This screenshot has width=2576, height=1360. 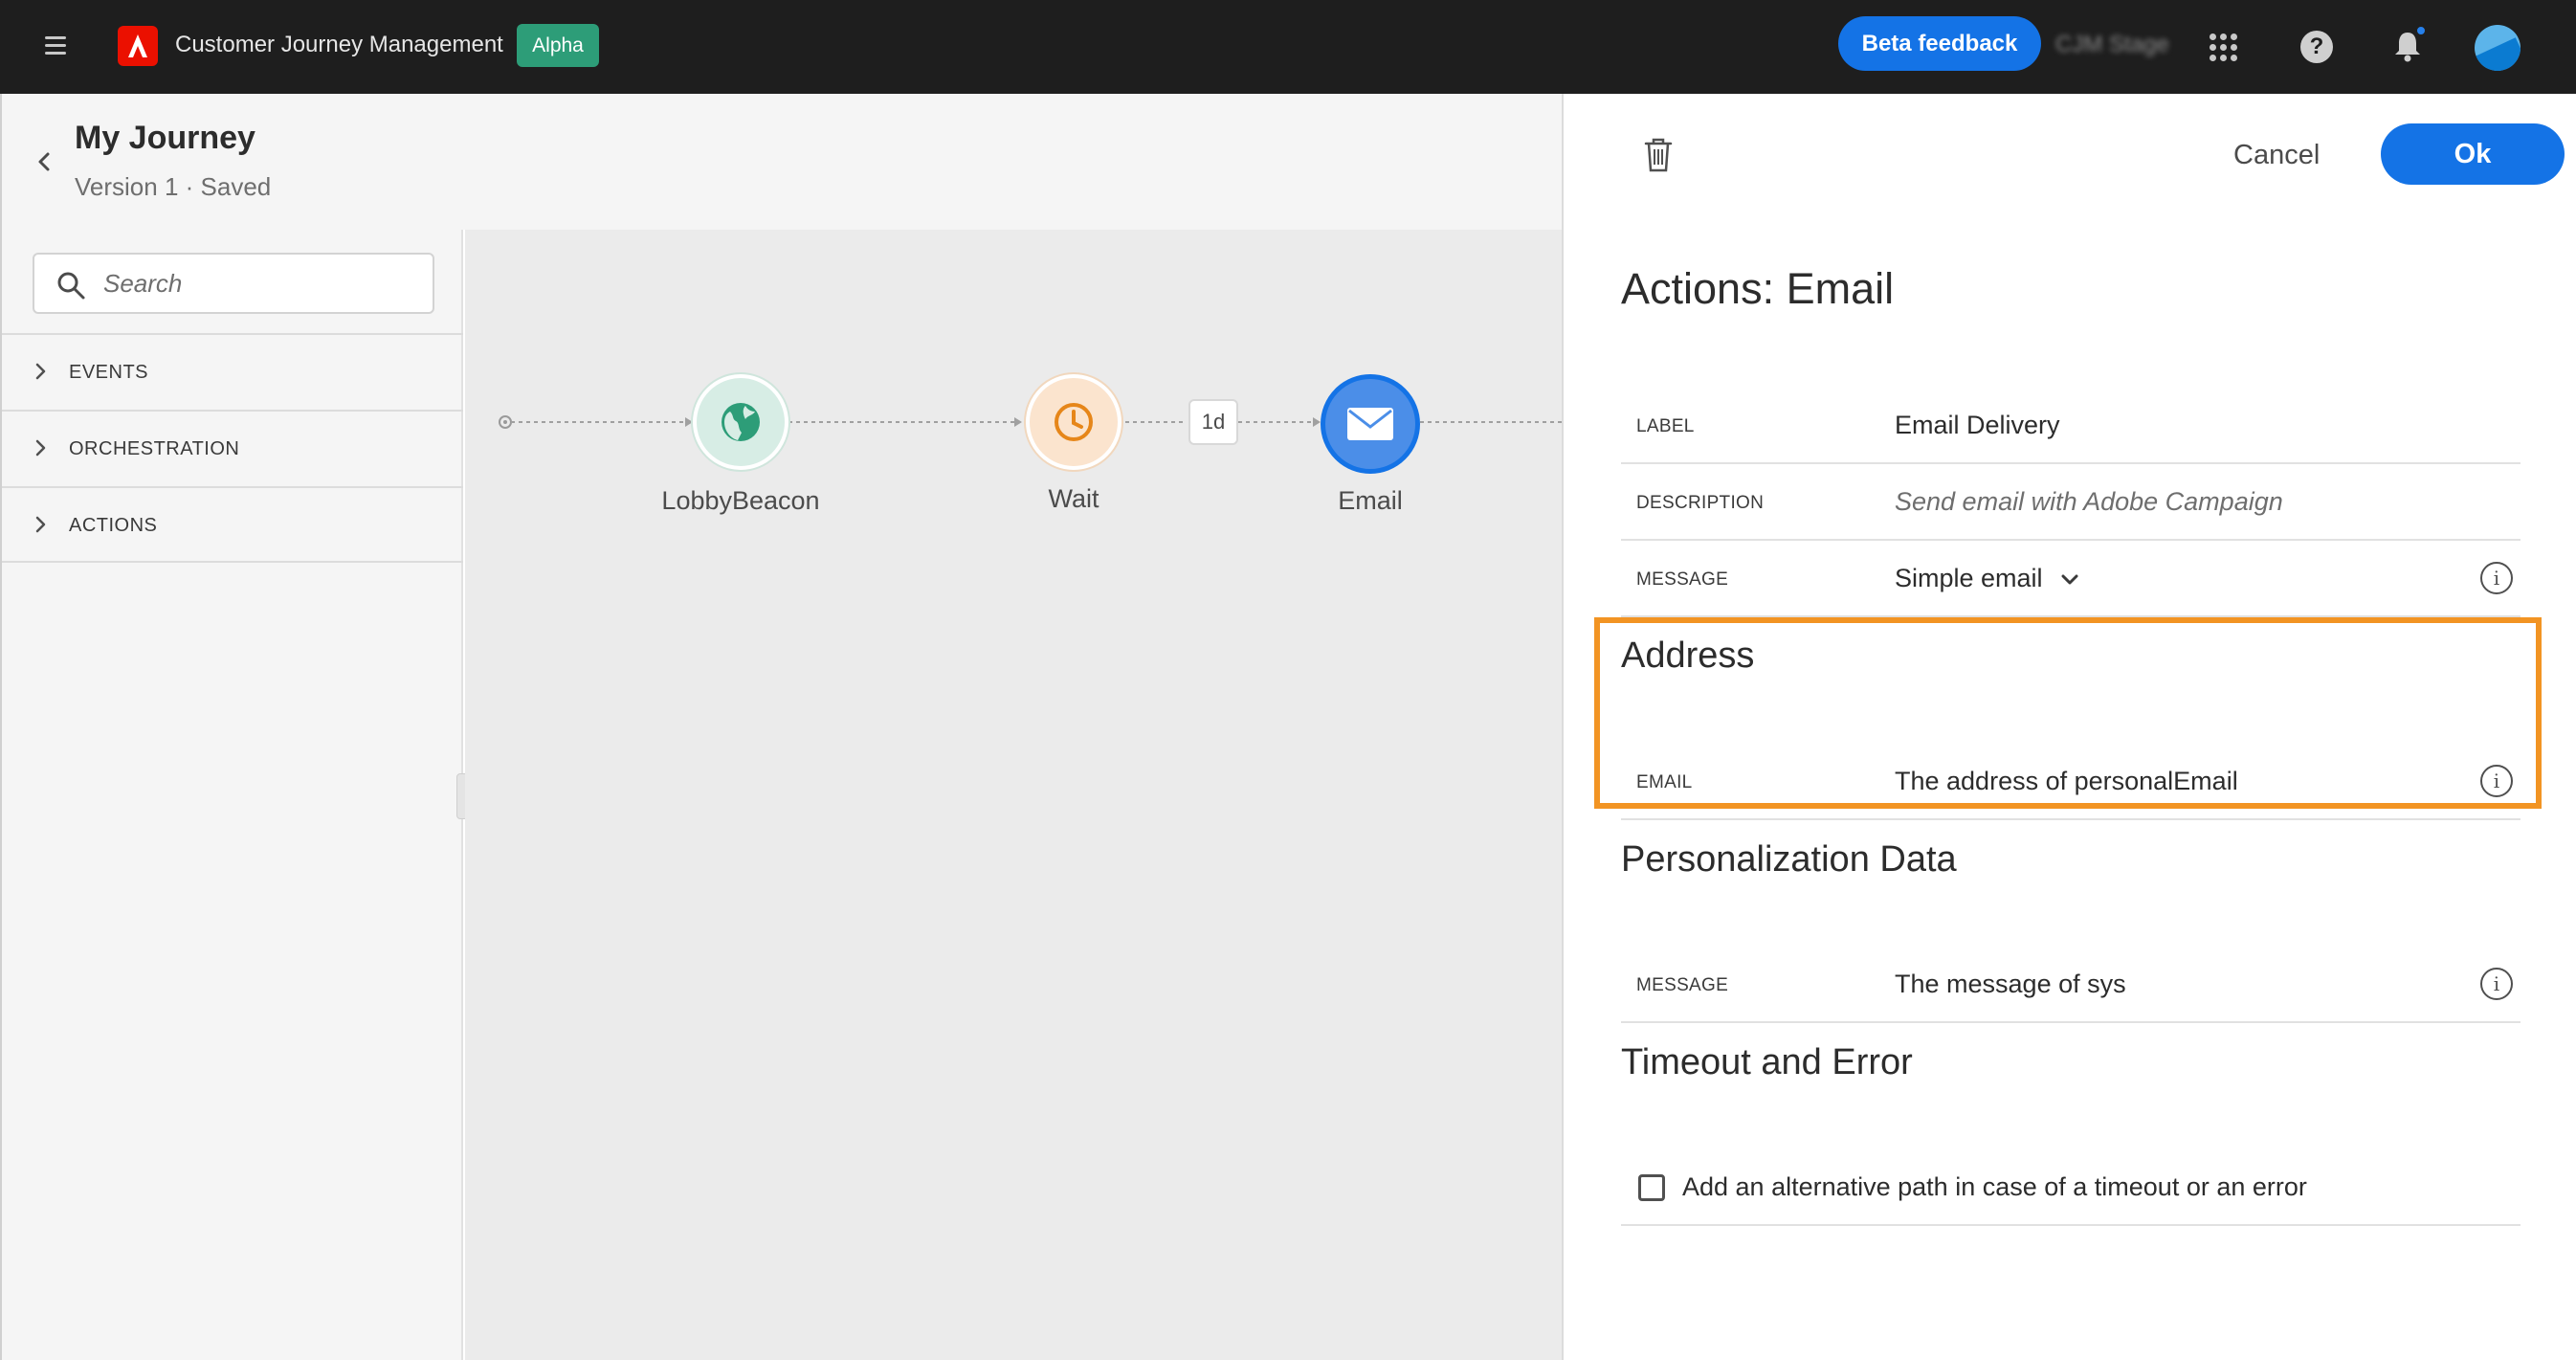 What do you see at coordinates (2224, 48) in the screenshot?
I see `apps-grid-icon` at bounding box center [2224, 48].